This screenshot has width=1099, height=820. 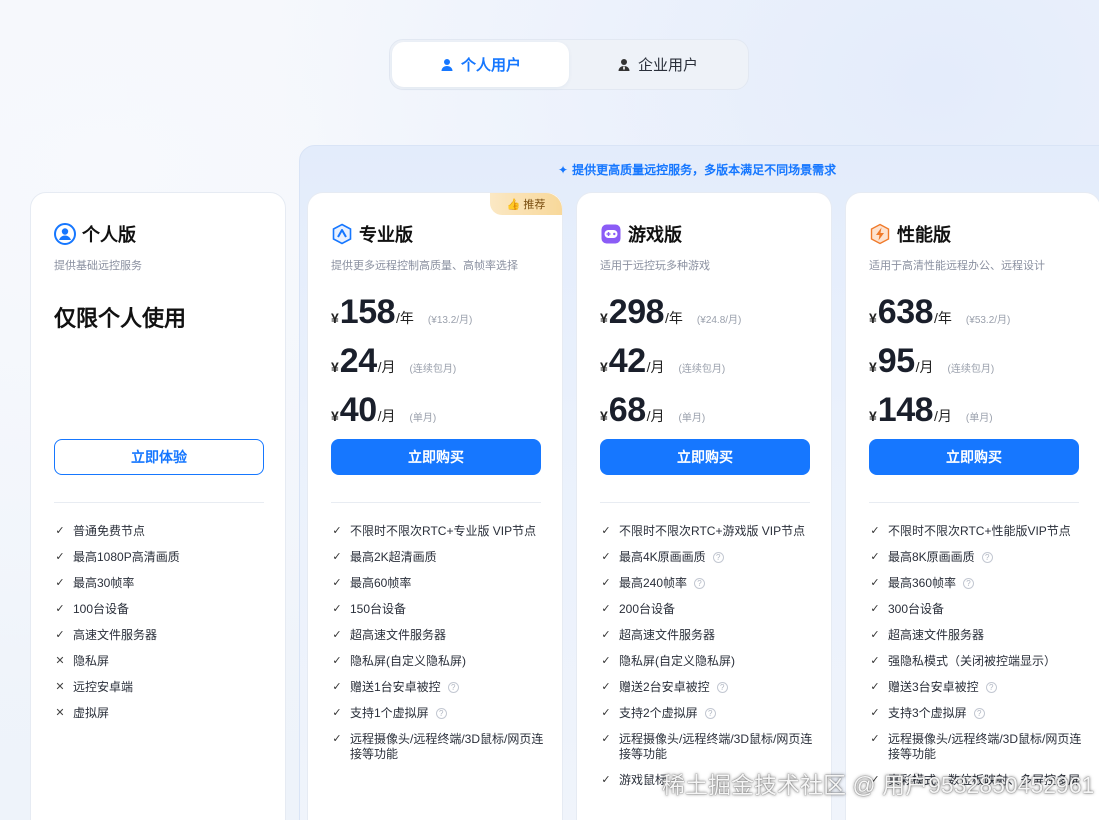 What do you see at coordinates (161, 713) in the screenshot?
I see `feature-item: ✕ 虚拟屏` at bounding box center [161, 713].